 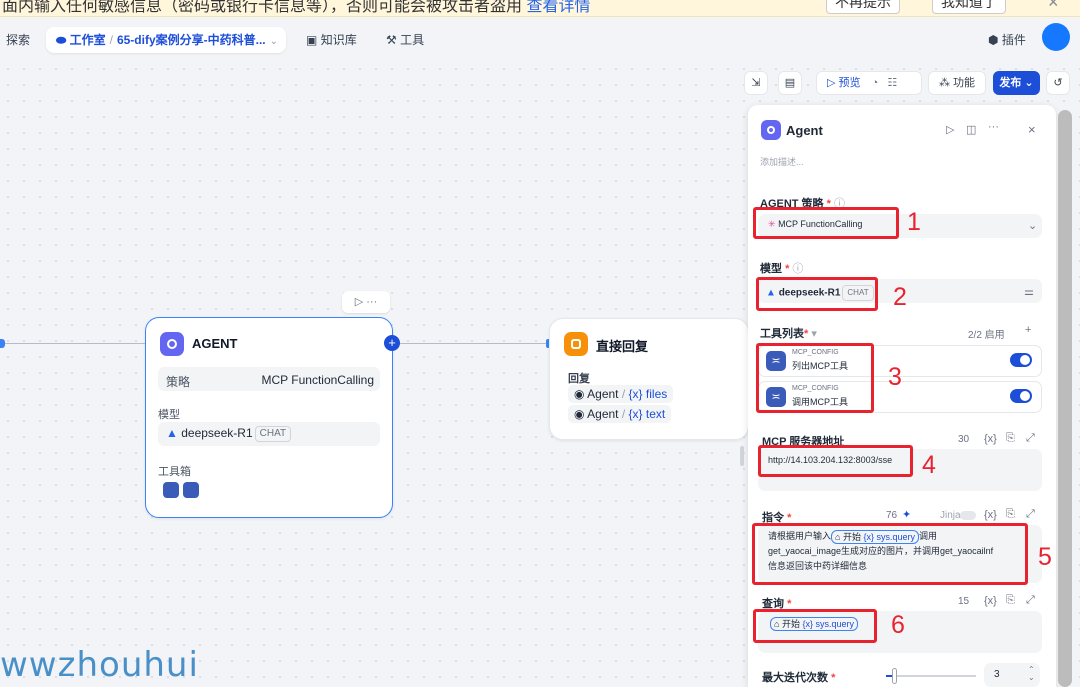 What do you see at coordinates (579, 394) in the screenshot?
I see `agent-var-icon: ◉` at bounding box center [579, 394].